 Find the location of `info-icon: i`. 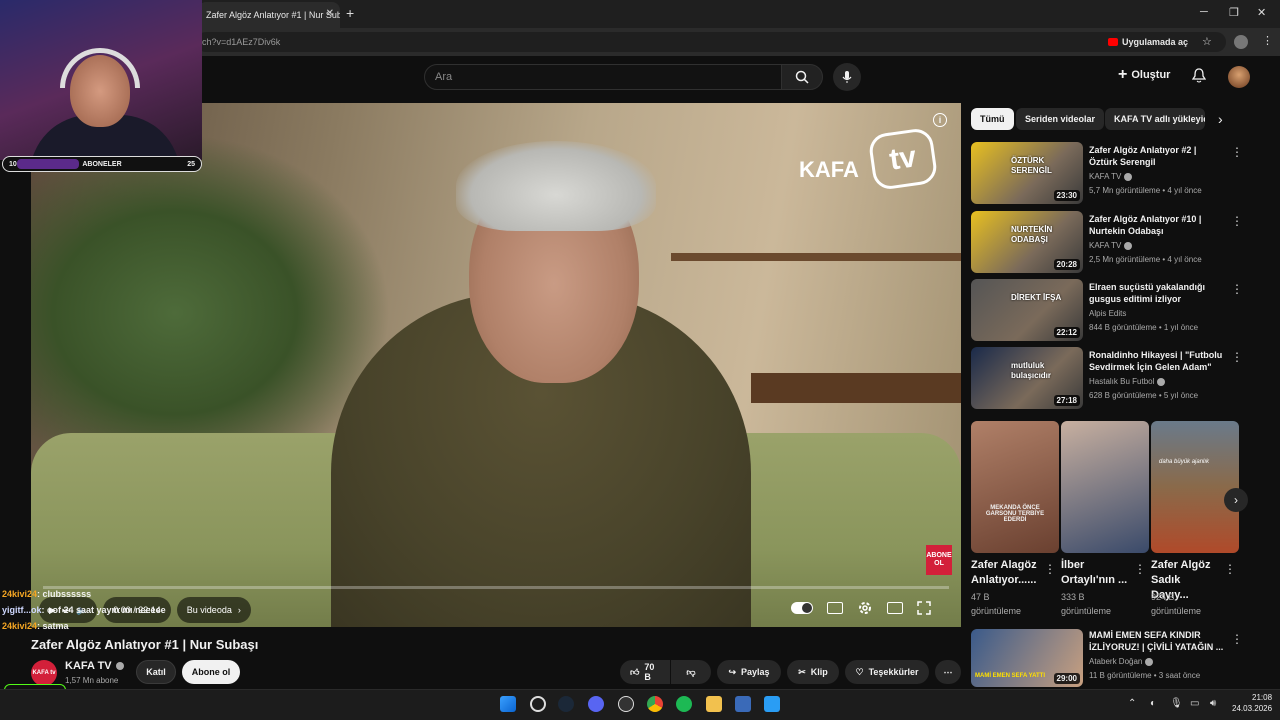

info-icon: i is located at coordinates (940, 120).